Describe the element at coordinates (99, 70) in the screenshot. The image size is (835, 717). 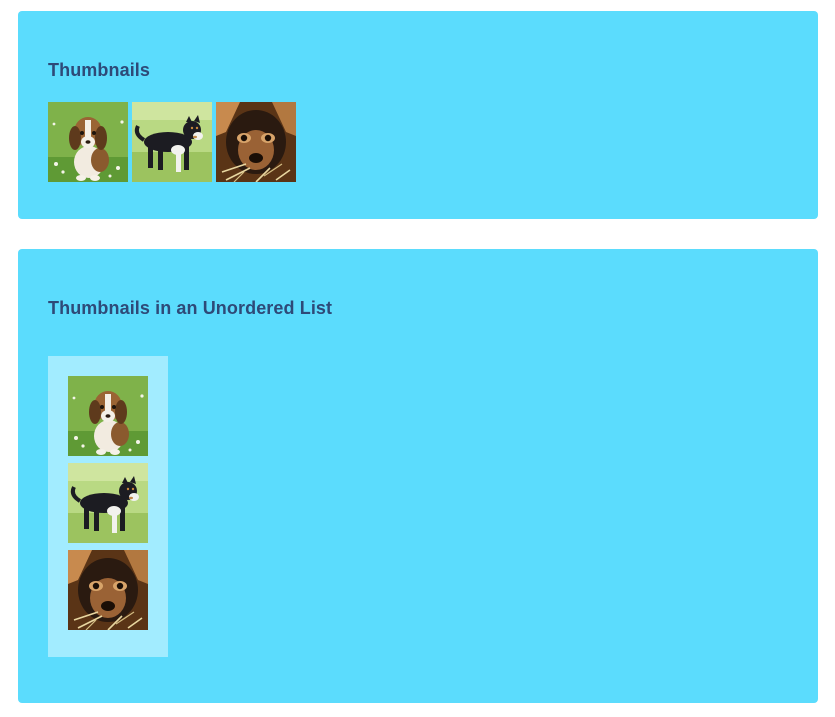
I see `section-title: Thumbnails` at that location.